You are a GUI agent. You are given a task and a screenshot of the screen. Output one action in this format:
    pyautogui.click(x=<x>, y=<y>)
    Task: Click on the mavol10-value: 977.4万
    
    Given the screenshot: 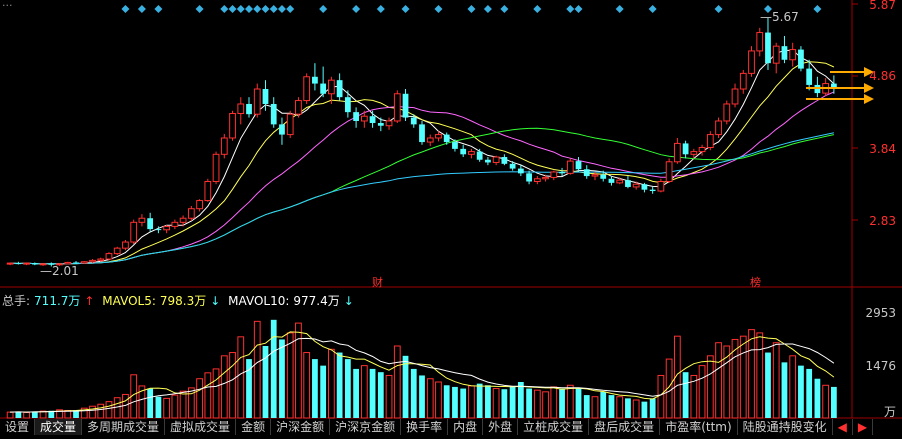 What is the action you would take?
    pyautogui.click(x=316, y=301)
    